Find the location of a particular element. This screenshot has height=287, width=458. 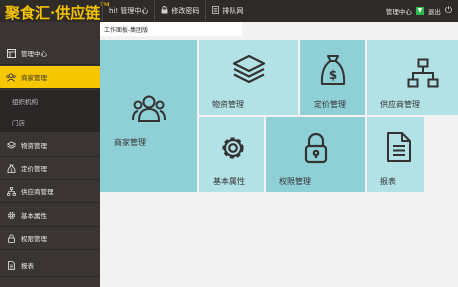

top-bar: 聚食汇·供应链TM hi! 管理中心 修改密码 排队网 管理中心 ▼ 退出 ⏻ is located at coordinates (229, 11).